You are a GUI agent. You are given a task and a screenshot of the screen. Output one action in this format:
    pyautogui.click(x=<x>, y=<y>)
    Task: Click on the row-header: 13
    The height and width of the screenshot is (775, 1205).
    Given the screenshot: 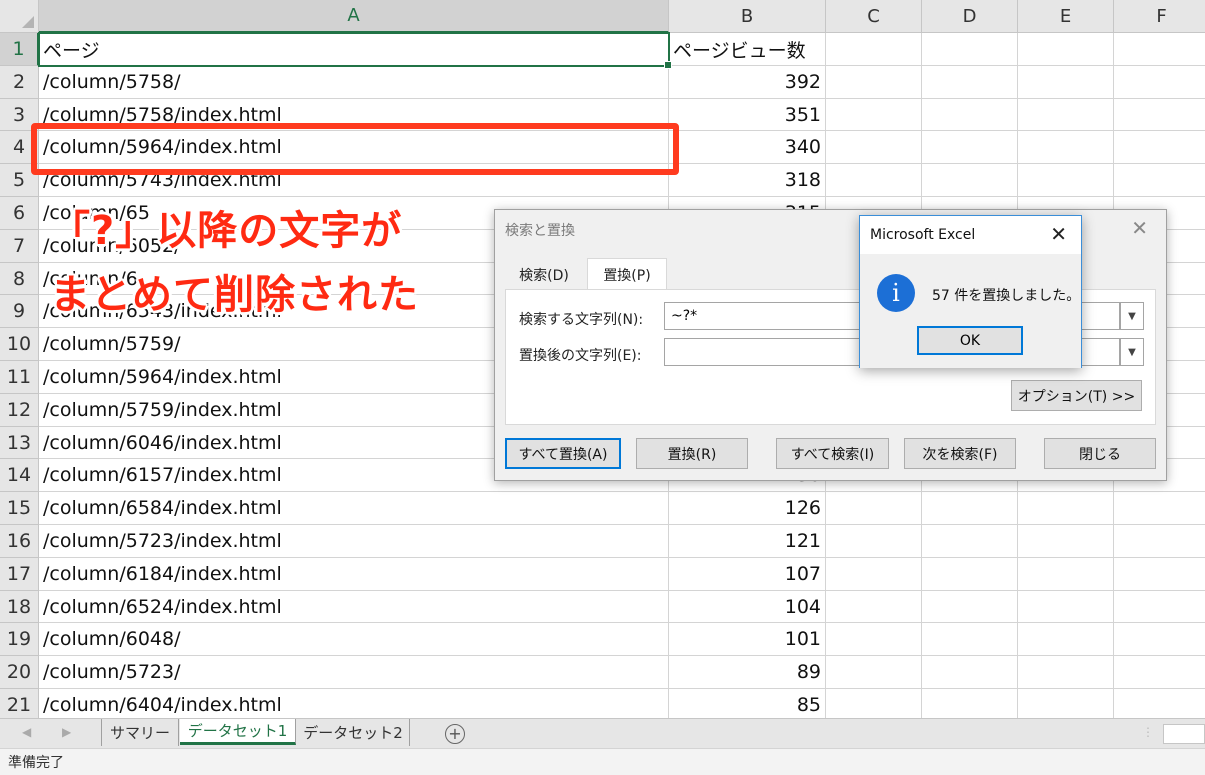 What is the action you would take?
    pyautogui.click(x=19, y=443)
    